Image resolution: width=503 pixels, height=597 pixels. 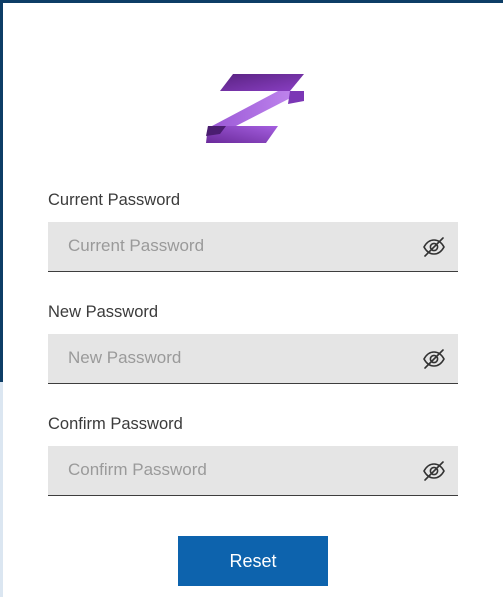 I want to click on new-password-field, so click(x=253, y=359).